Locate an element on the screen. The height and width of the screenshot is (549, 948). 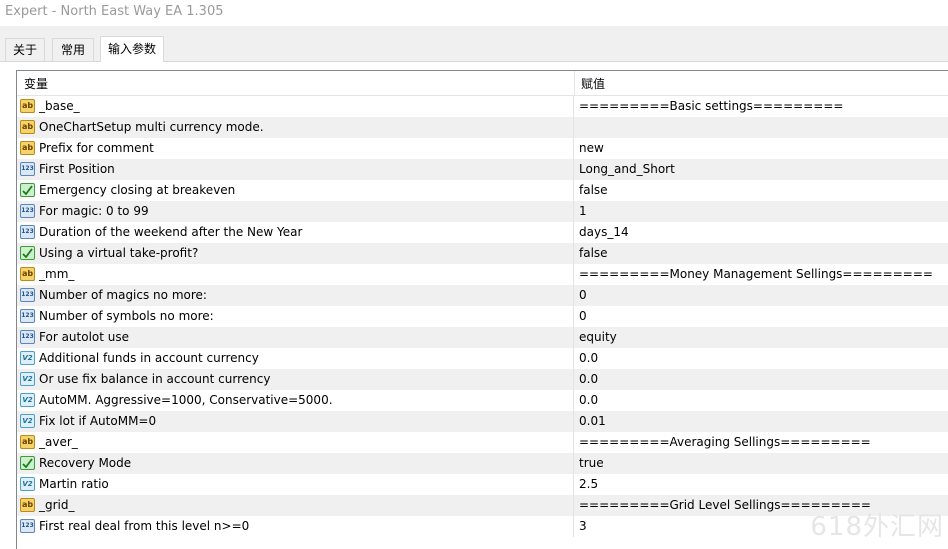
parameter-value: equity is located at coordinates (761, 337).